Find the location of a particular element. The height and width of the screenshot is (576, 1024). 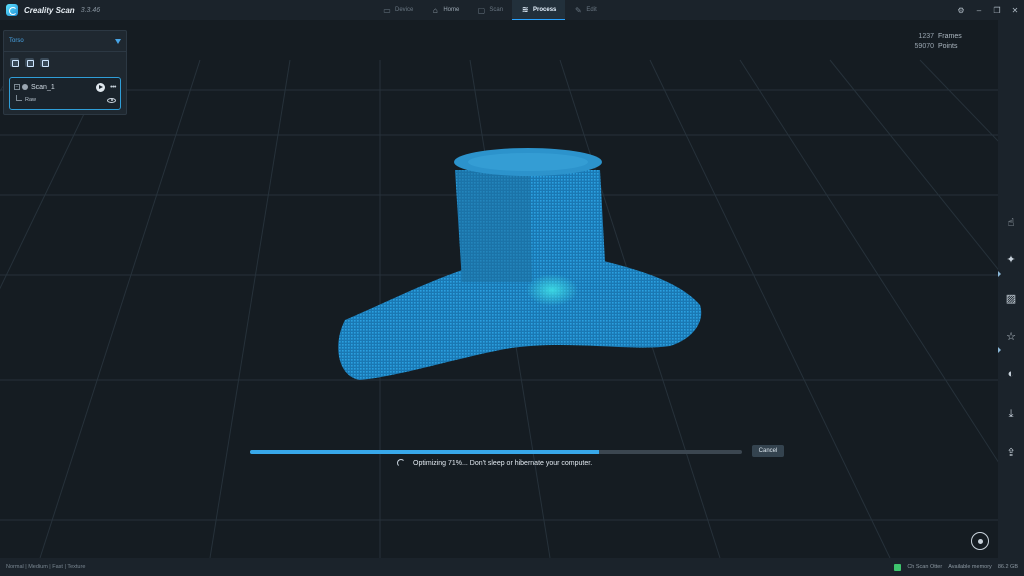

new-group-icon is located at coordinates (14, 62).